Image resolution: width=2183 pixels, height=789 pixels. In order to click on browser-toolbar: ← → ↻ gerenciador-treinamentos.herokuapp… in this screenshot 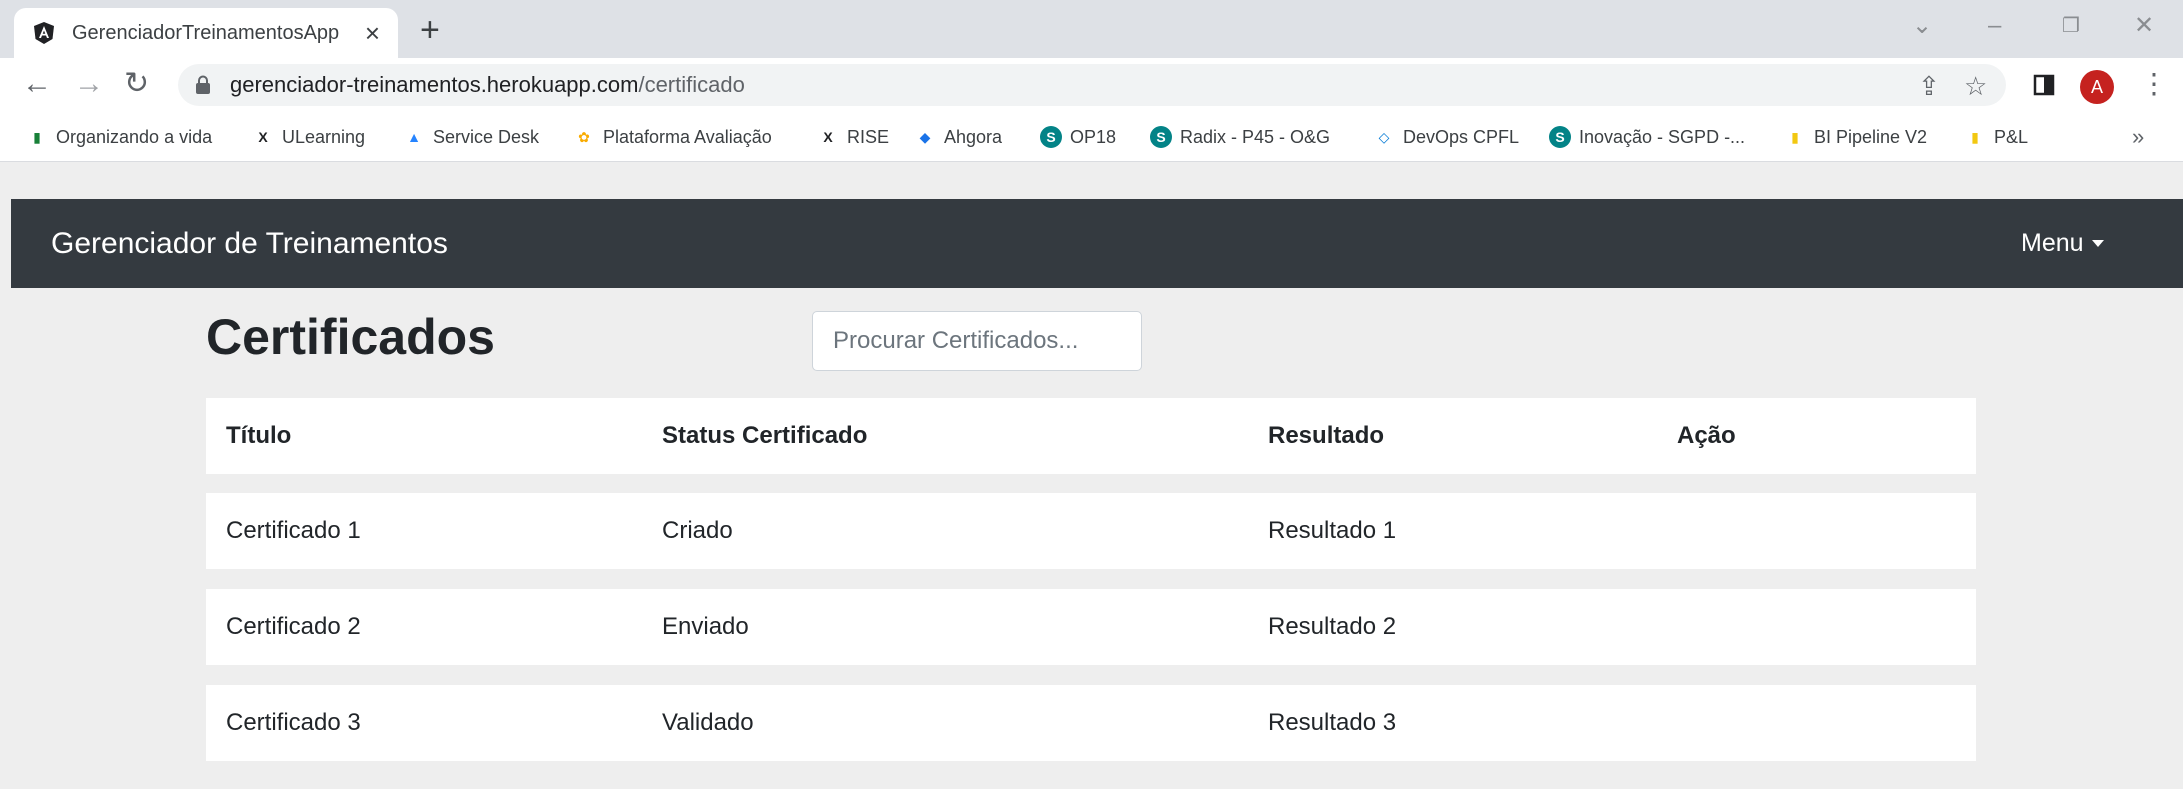, I will do `click(1091, 85)`.